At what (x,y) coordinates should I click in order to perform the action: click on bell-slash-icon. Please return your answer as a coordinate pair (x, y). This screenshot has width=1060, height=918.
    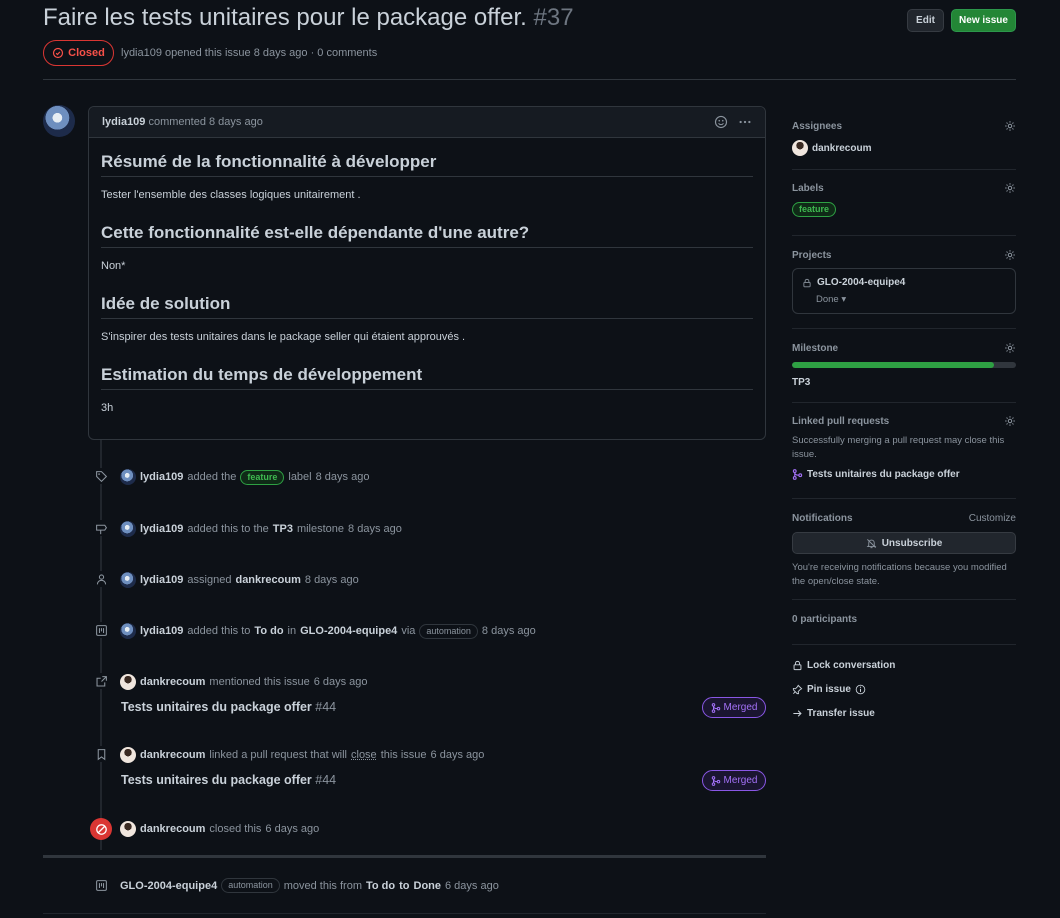
    Looking at the image, I should click on (871, 543).